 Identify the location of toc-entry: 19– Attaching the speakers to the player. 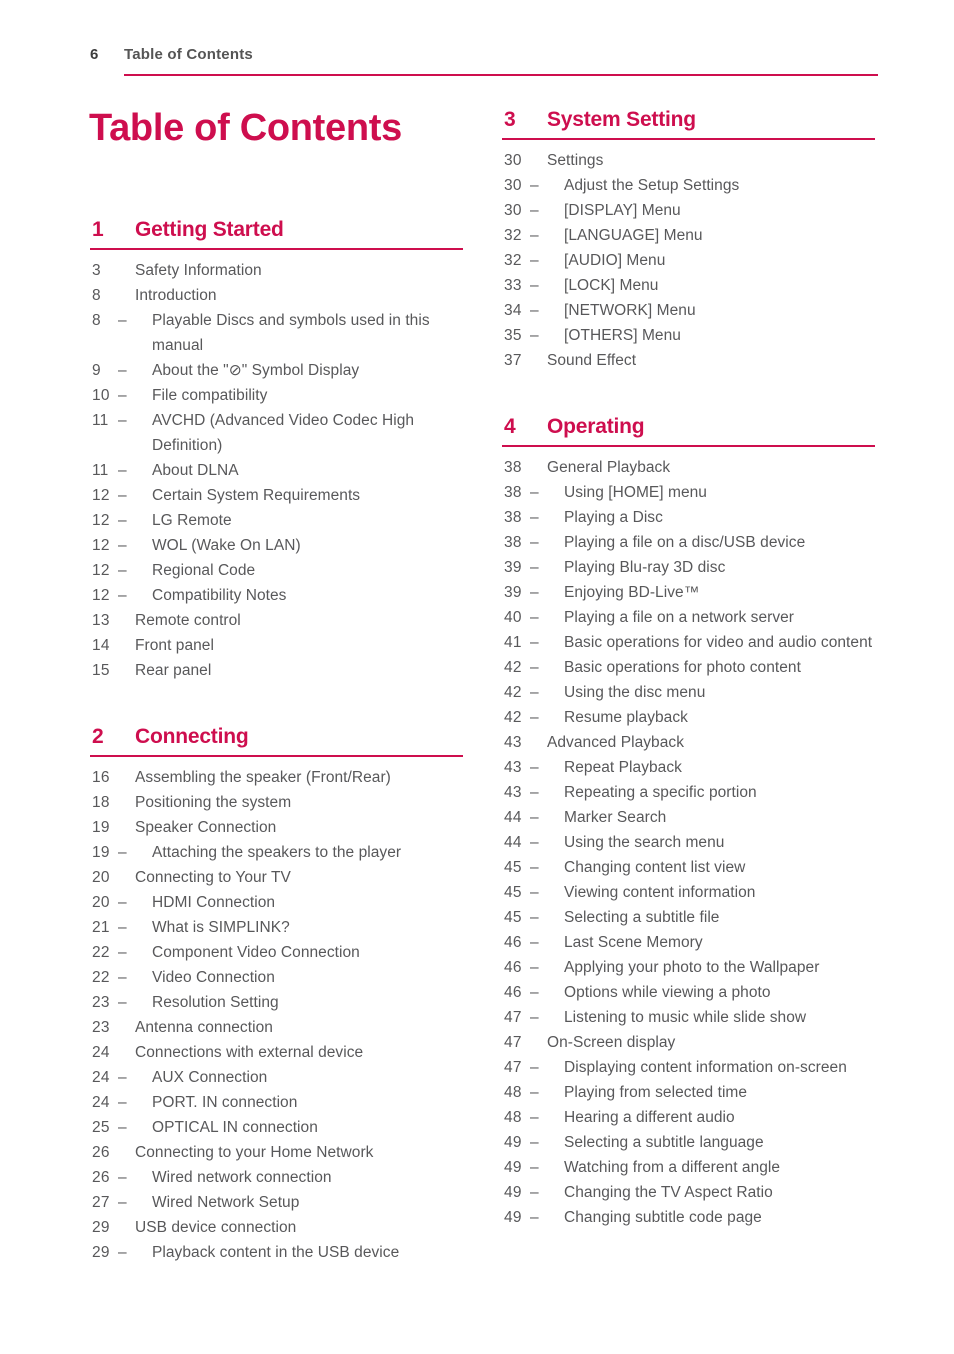
(276, 852).